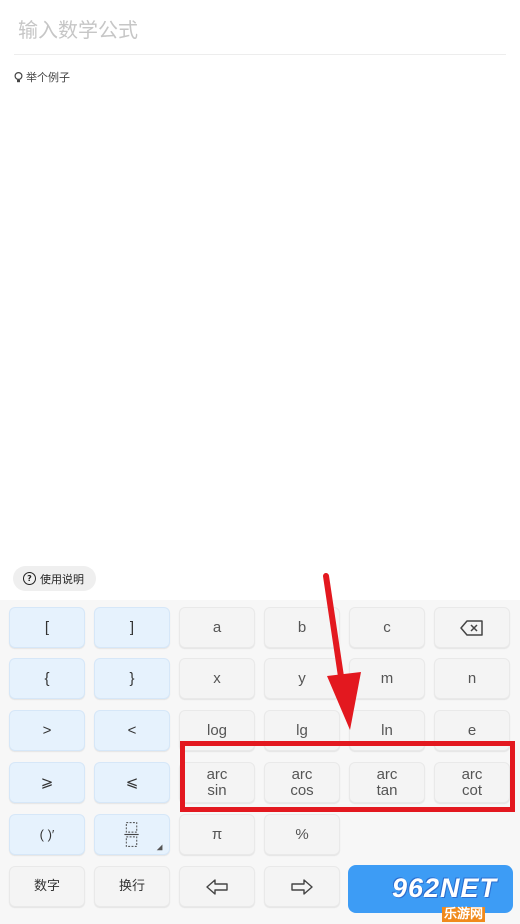 This screenshot has width=520, height=924. Describe the element at coordinates (472, 678) in the screenshot. I see `key-n: n` at that location.